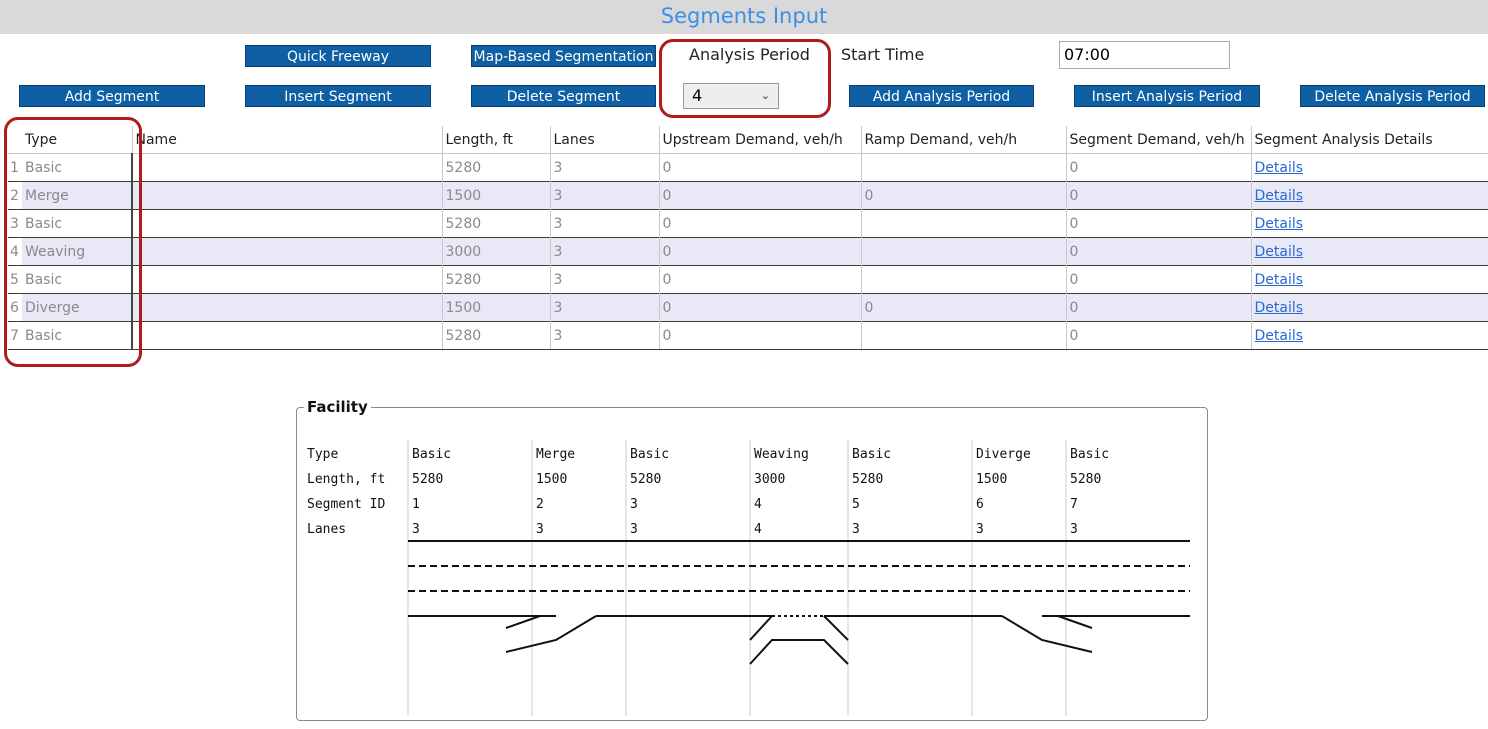  Describe the element at coordinates (836, 628) in the screenshot. I see `weaving-off-ramp` at that location.